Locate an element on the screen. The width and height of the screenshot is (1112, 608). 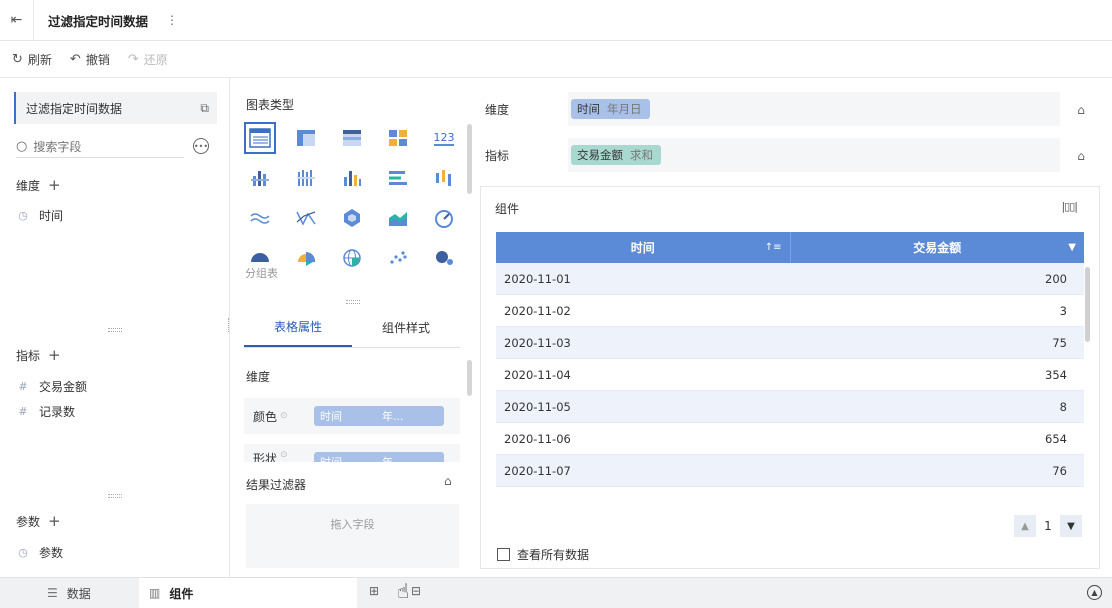
table-scrollbar is located at coordinates (1087, 304).